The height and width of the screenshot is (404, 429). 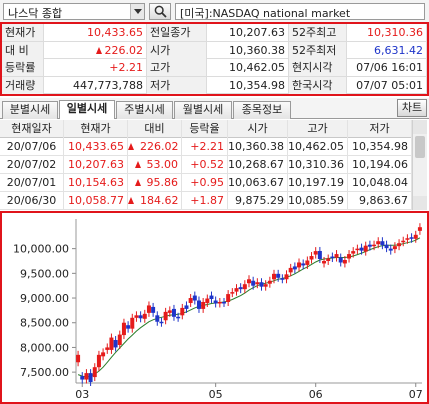 What do you see at coordinates (115, 32) in the screenshot?
I see `quote-value-text: 10,433.65` at bounding box center [115, 32].